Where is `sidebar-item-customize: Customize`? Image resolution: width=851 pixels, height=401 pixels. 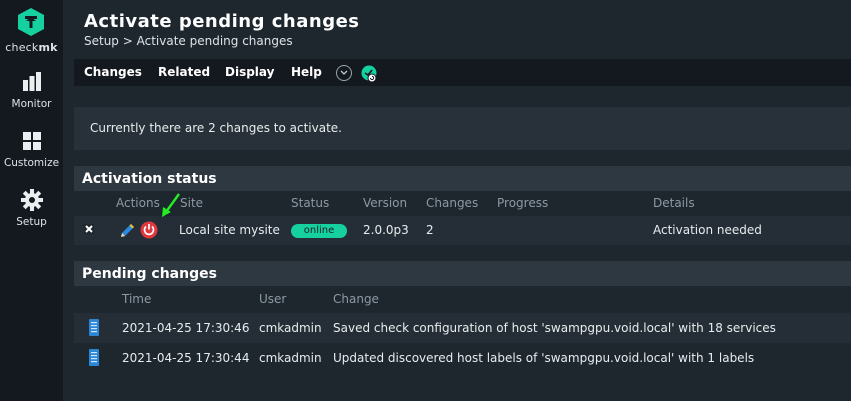 sidebar-item-customize: Customize is located at coordinates (31, 149).